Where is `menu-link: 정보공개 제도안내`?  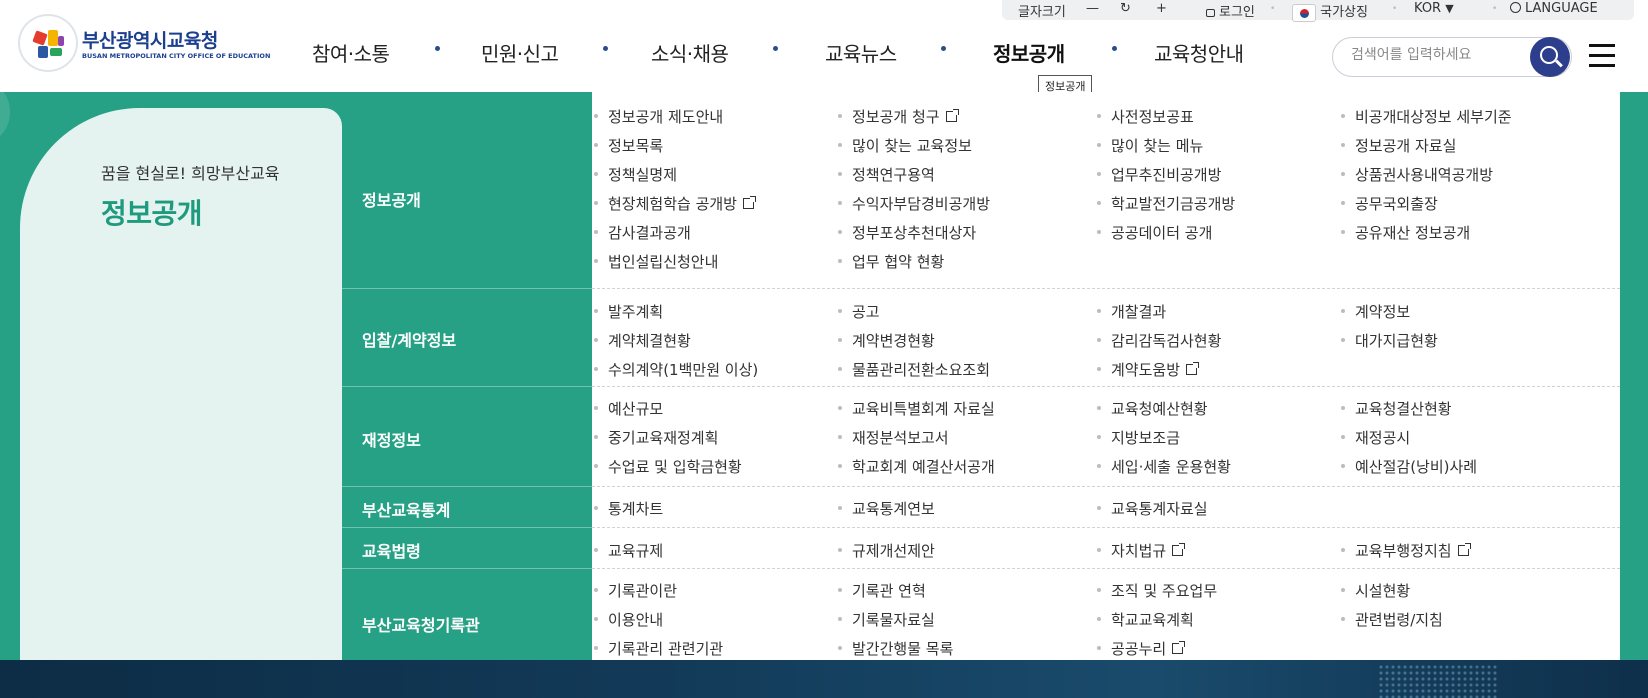 menu-link: 정보공개 제도안내 is located at coordinates (657, 116).